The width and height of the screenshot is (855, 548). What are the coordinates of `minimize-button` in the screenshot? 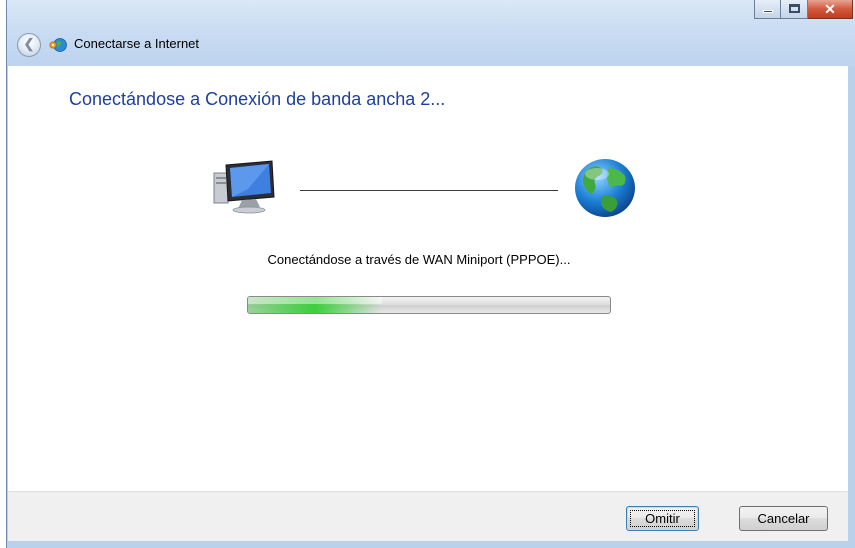 It's located at (767, 9).